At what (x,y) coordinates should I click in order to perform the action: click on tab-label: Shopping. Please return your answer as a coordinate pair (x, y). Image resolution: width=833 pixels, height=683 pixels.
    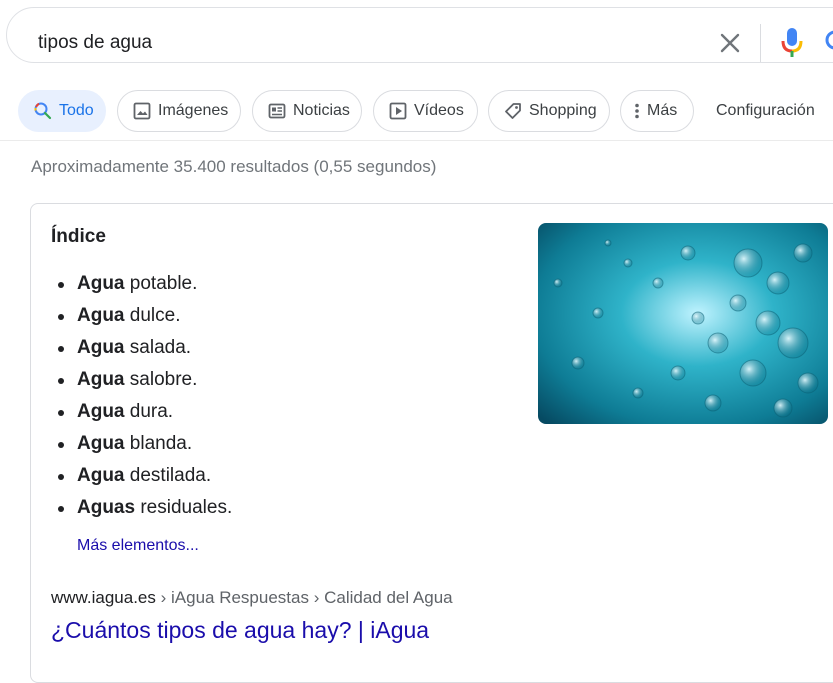
    Looking at the image, I should click on (563, 110).